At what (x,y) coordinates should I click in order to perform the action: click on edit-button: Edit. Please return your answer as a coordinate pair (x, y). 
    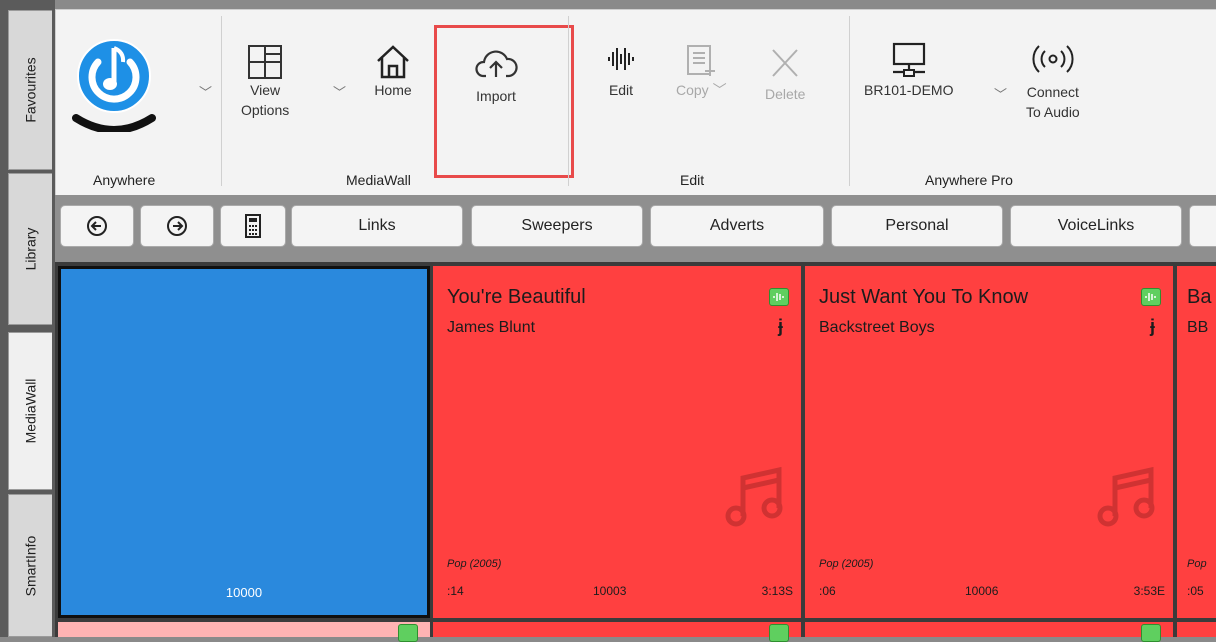
    Looking at the image, I should click on (621, 72).